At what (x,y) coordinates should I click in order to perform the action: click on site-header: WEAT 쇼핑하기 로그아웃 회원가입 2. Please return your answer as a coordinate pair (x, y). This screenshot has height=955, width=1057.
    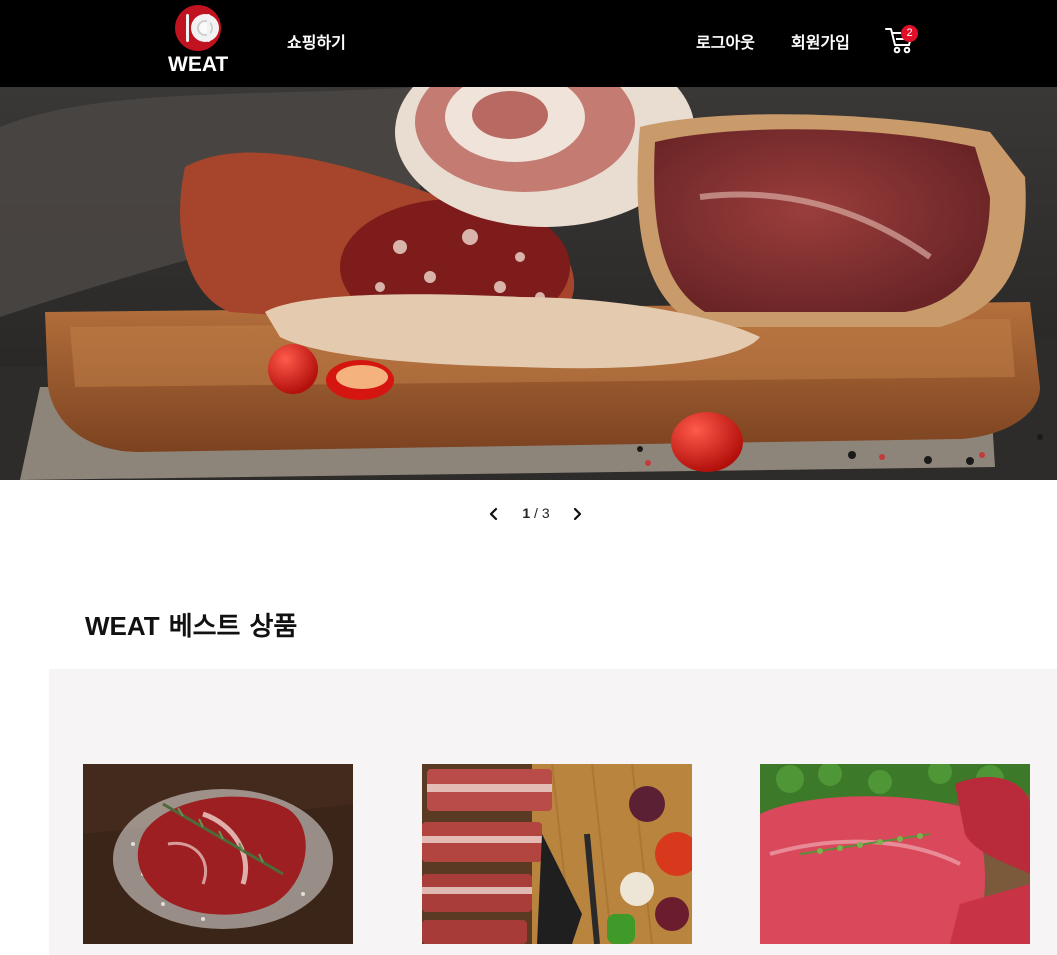
    Looking at the image, I should click on (528, 43).